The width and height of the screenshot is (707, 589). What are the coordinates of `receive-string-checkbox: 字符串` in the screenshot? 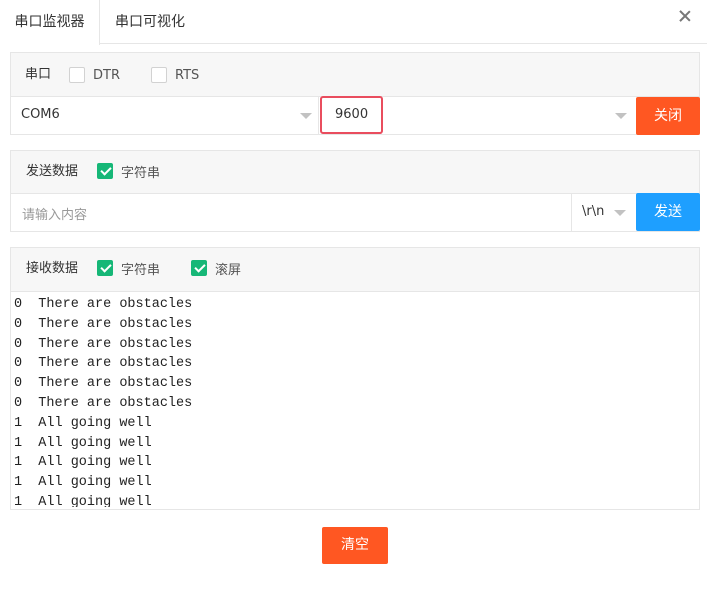 It's located at (129, 268).